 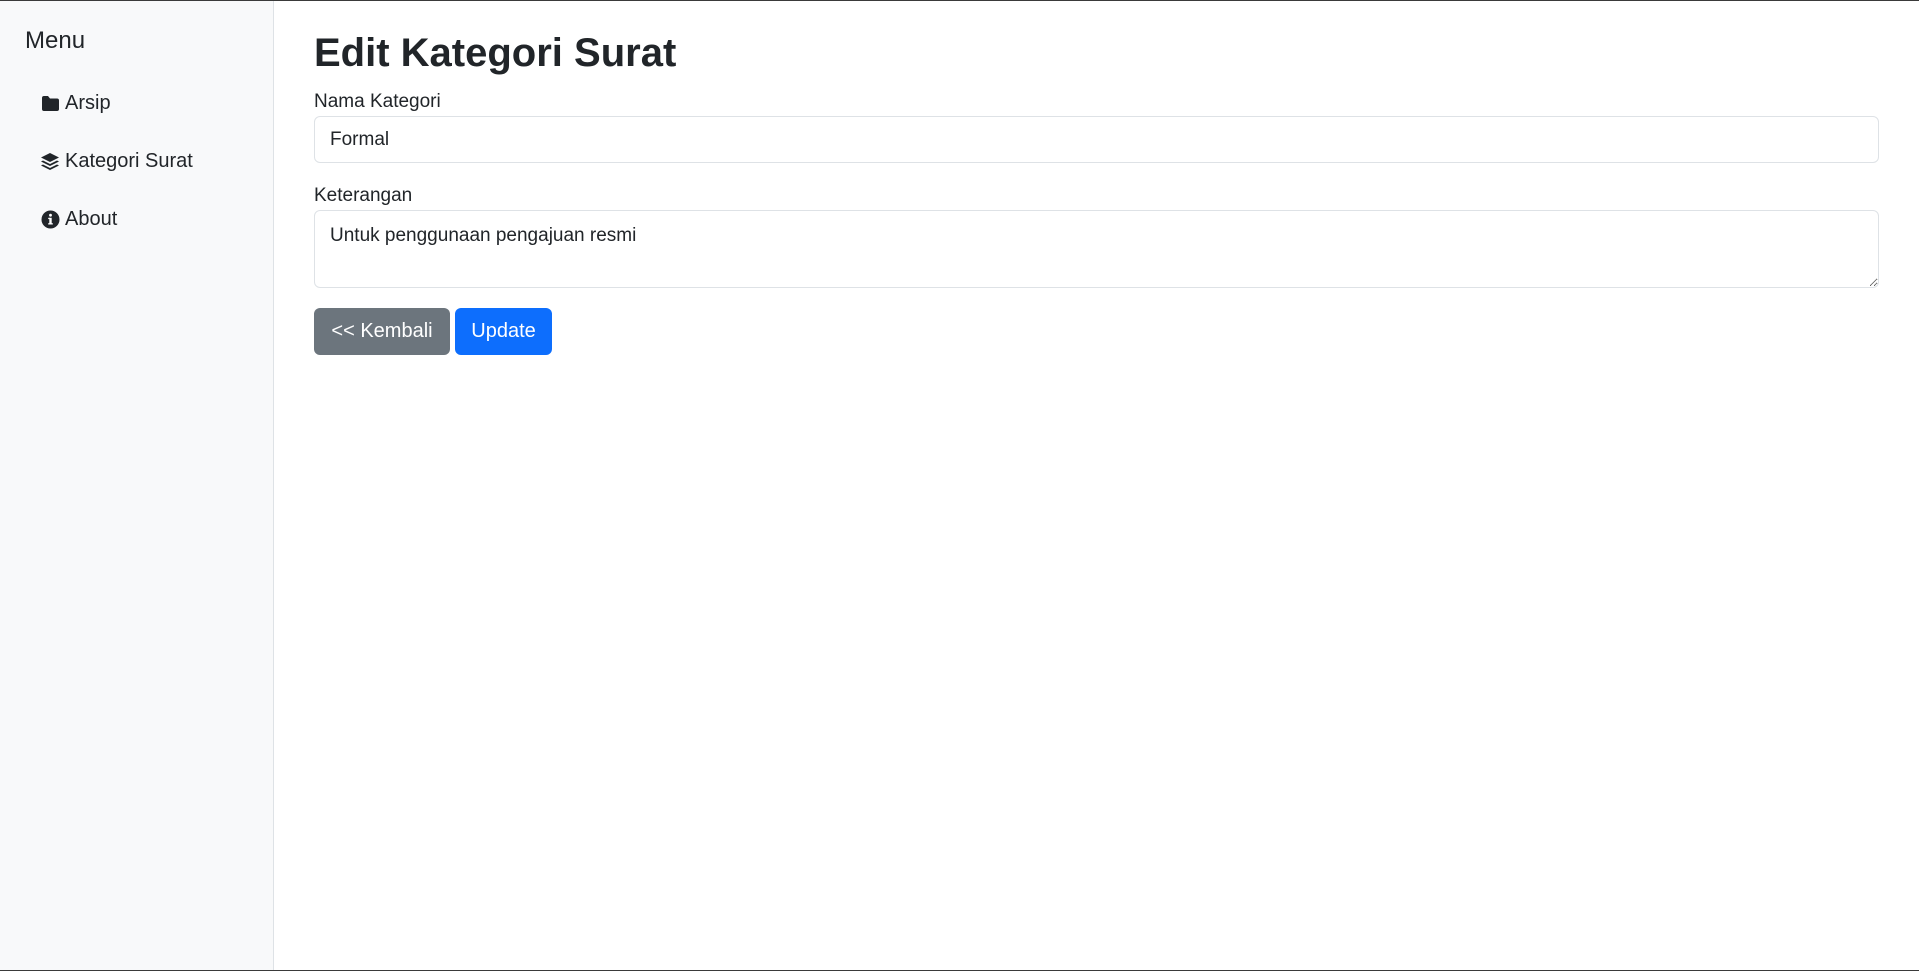 I want to click on layers-icon, so click(x=50, y=161).